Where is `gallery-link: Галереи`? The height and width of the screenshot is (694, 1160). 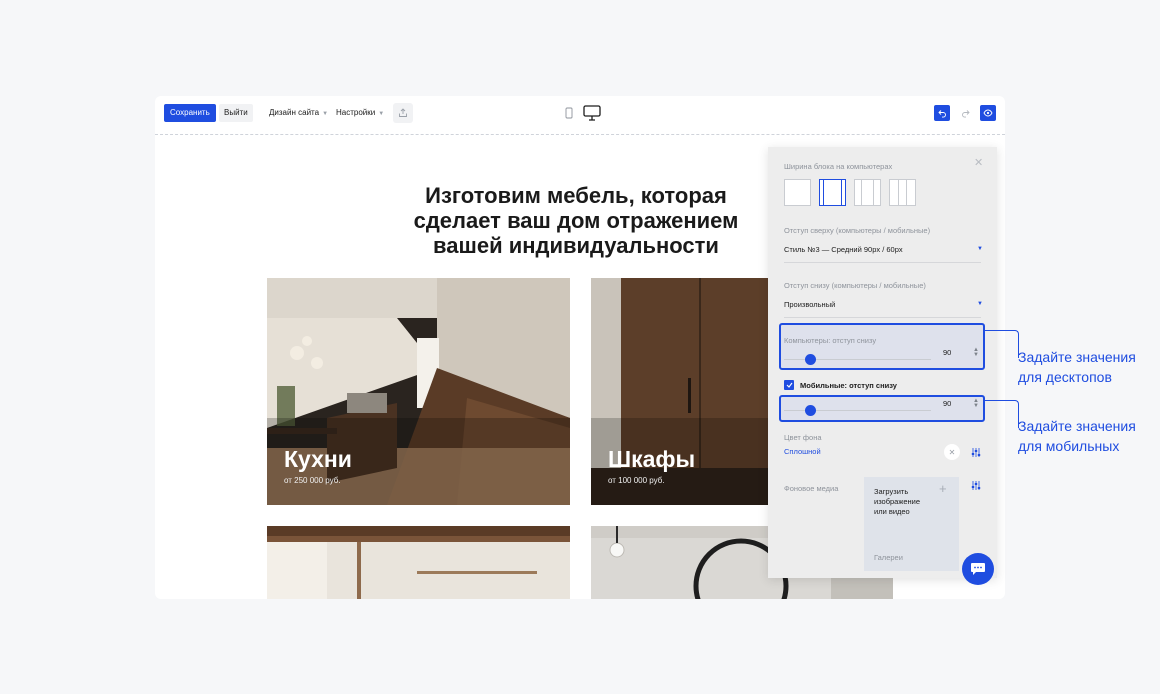 gallery-link: Галереи is located at coordinates (888, 557).